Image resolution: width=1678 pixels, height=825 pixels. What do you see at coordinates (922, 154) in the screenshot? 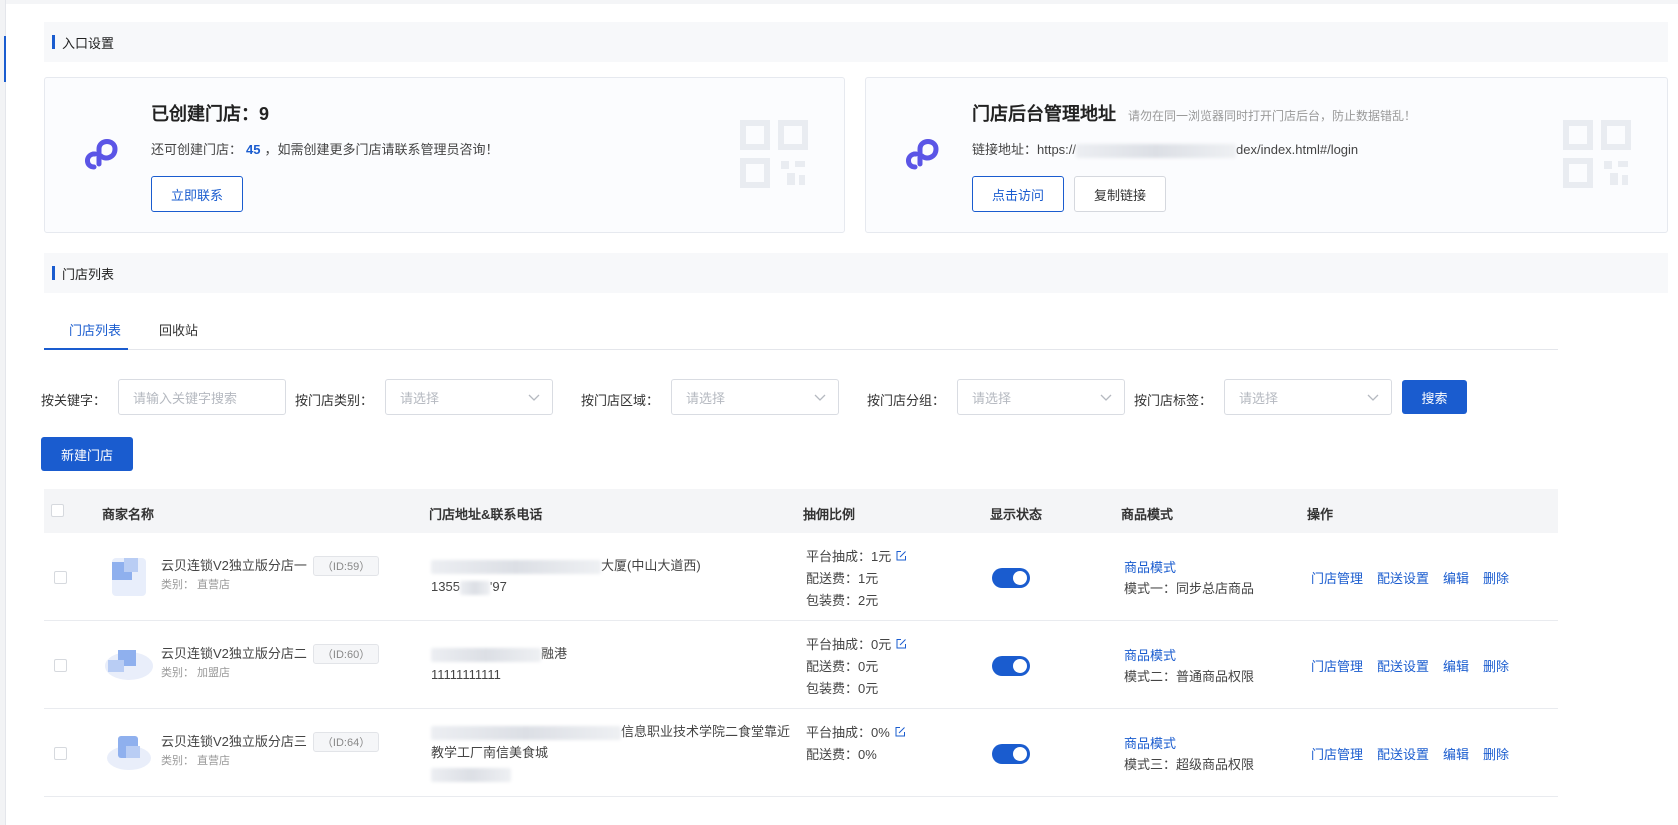
I see `link-logo-icon` at bounding box center [922, 154].